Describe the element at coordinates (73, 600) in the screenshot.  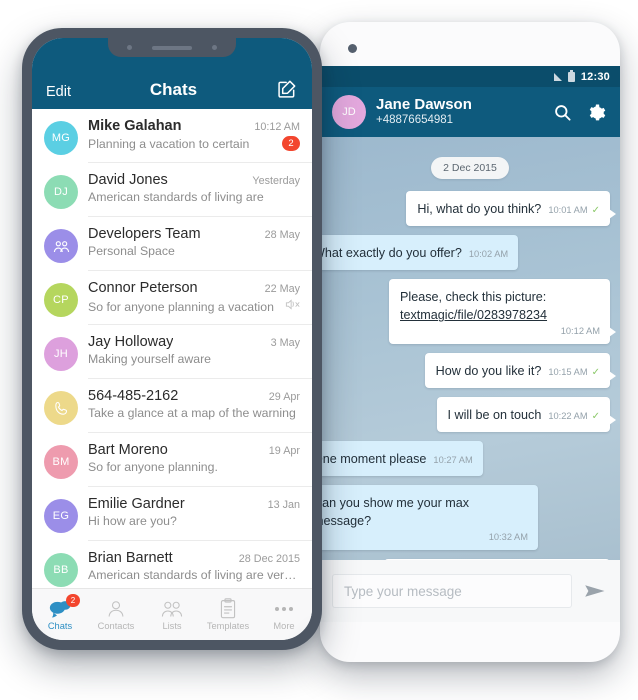
I see `tab-badge: 2` at that location.